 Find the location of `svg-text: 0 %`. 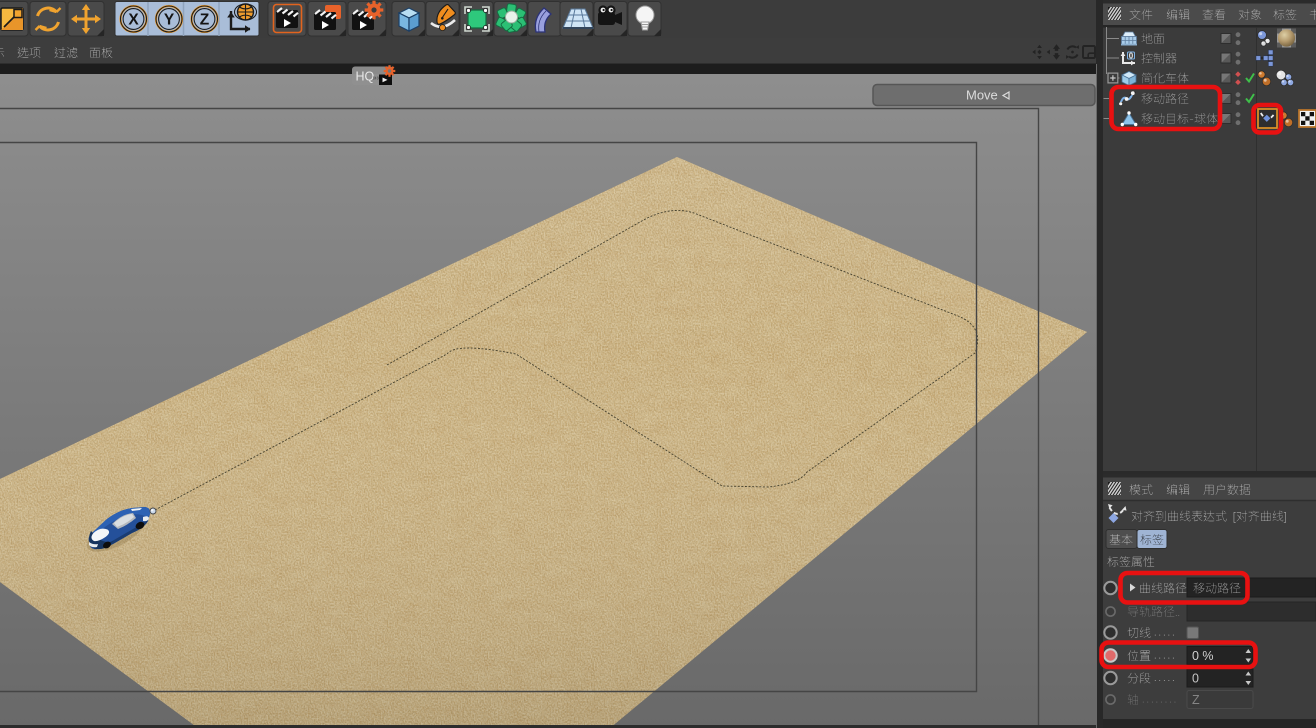

svg-text: 0 % is located at coordinates (1203, 656).